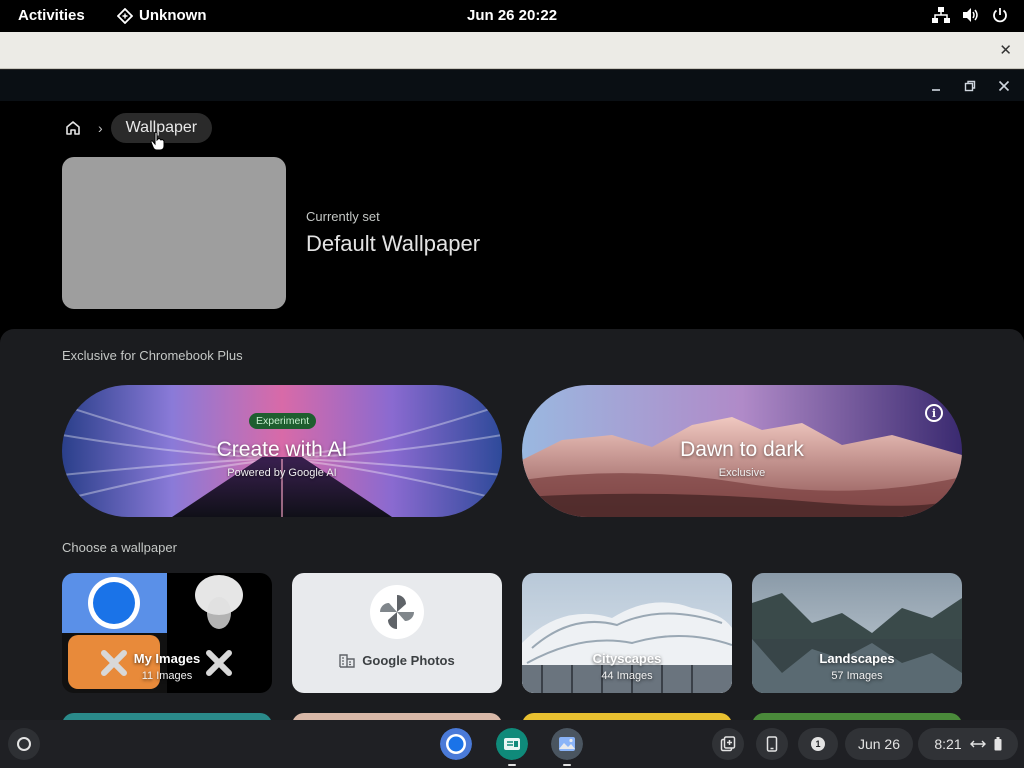  What do you see at coordinates (879, 744) in the screenshot?
I see `shelf-date: Jun 26` at bounding box center [879, 744].